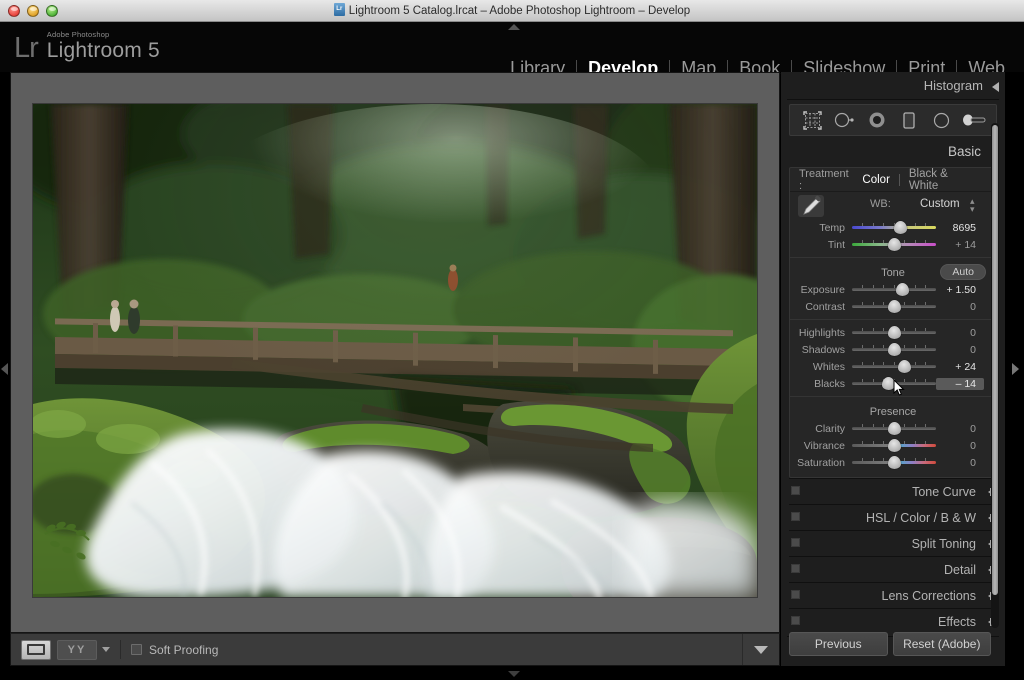 The width and height of the screenshot is (1024, 680). I want to click on toolbar-options-caret-icon, so click(761, 649).